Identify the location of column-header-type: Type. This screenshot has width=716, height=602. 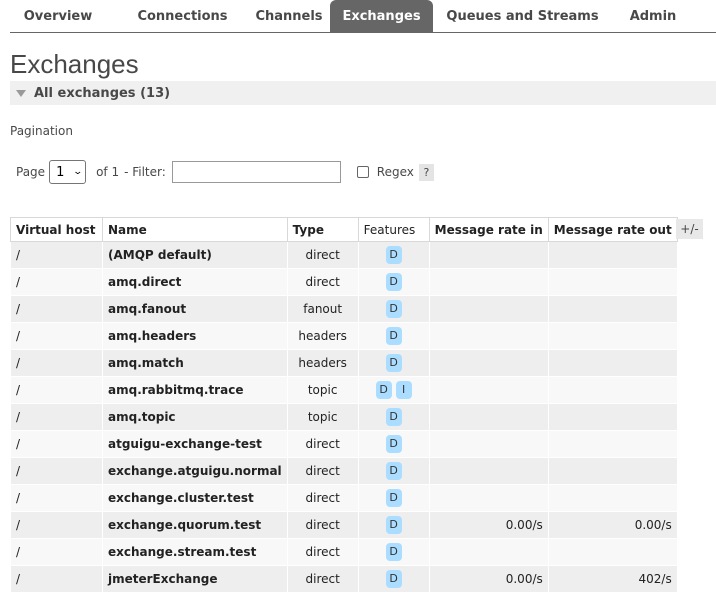
(322, 229).